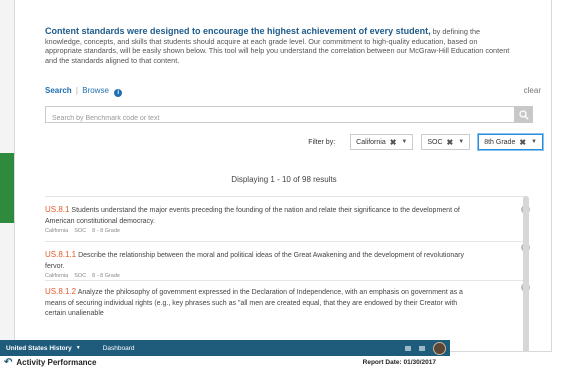  Describe the element at coordinates (322, 142) in the screenshot. I see `filter-label: Filter by:` at that location.